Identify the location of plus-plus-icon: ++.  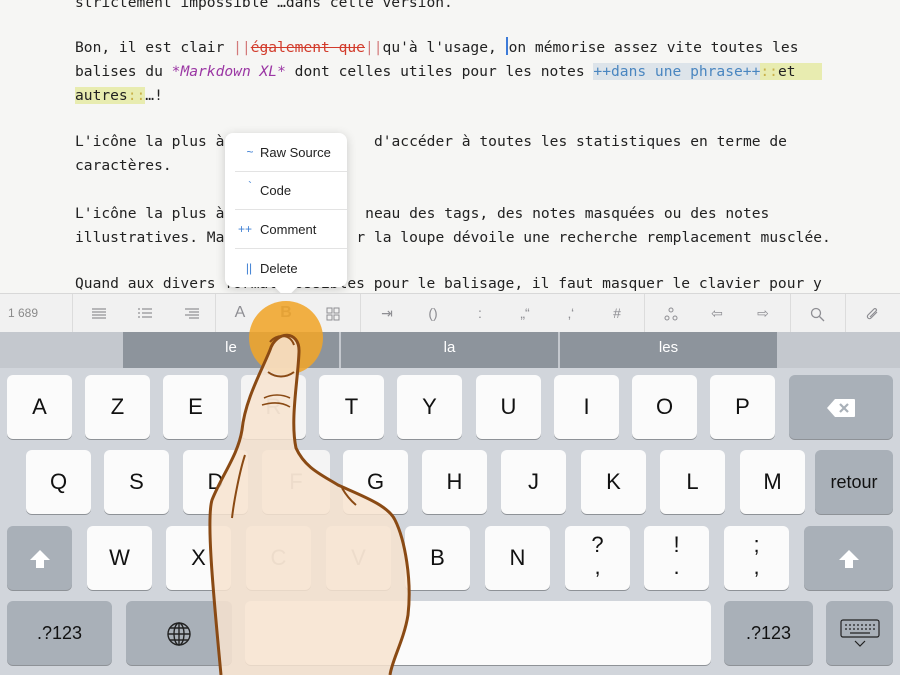
(244, 229).